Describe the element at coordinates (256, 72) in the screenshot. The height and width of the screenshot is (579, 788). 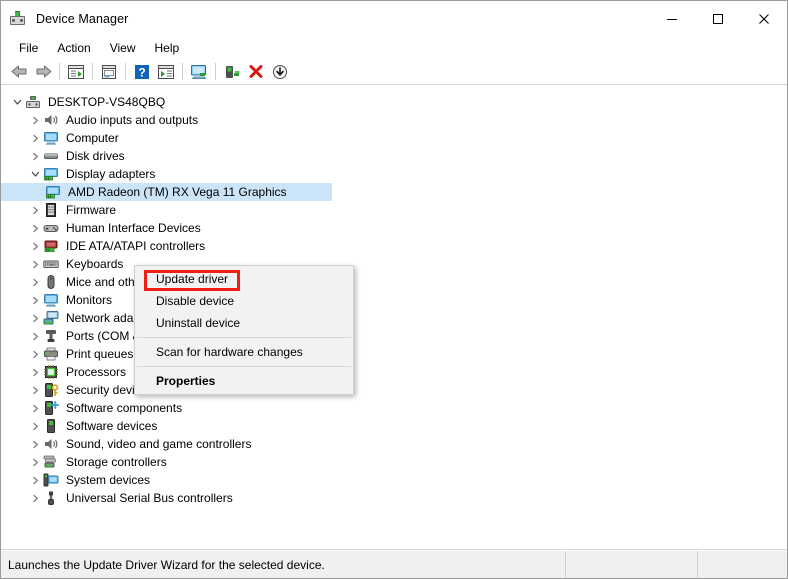
I see `uninstall-device-icon` at that location.